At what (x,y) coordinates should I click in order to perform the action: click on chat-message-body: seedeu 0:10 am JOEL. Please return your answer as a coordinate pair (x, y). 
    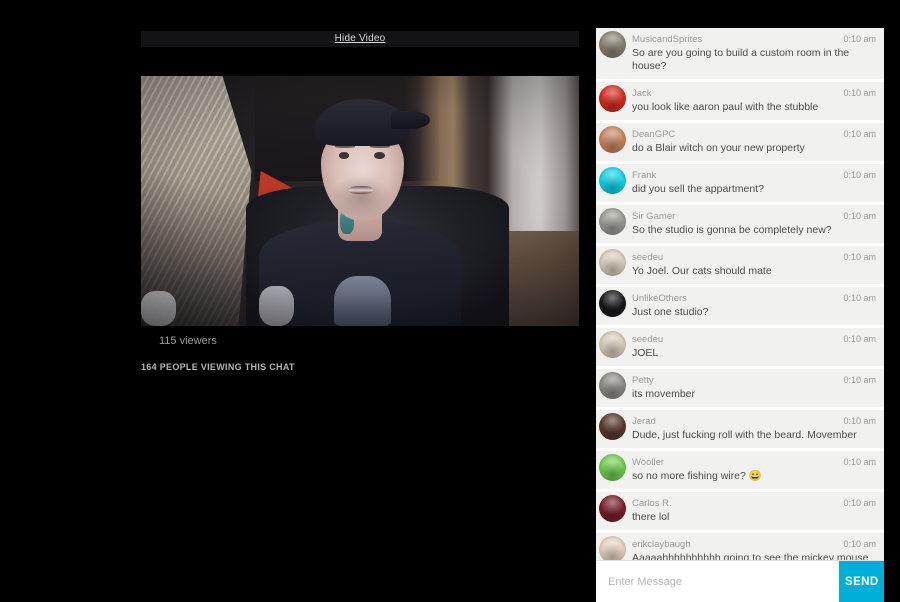
    Looking at the image, I should click on (754, 346).